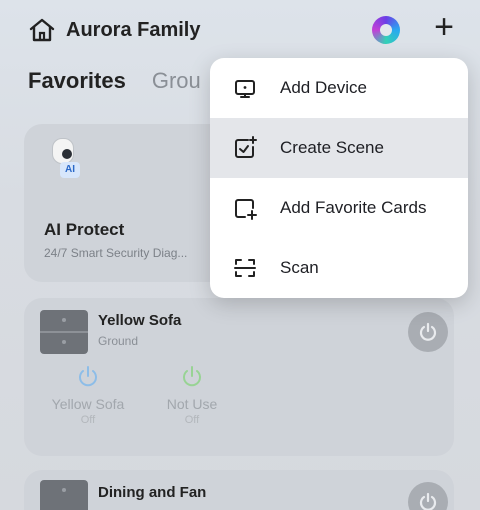 Image resolution: width=480 pixels, height=510 pixels. Describe the element at coordinates (88, 395) in the screenshot. I see `sub-switch-1: Yellow Sofa Off` at that location.